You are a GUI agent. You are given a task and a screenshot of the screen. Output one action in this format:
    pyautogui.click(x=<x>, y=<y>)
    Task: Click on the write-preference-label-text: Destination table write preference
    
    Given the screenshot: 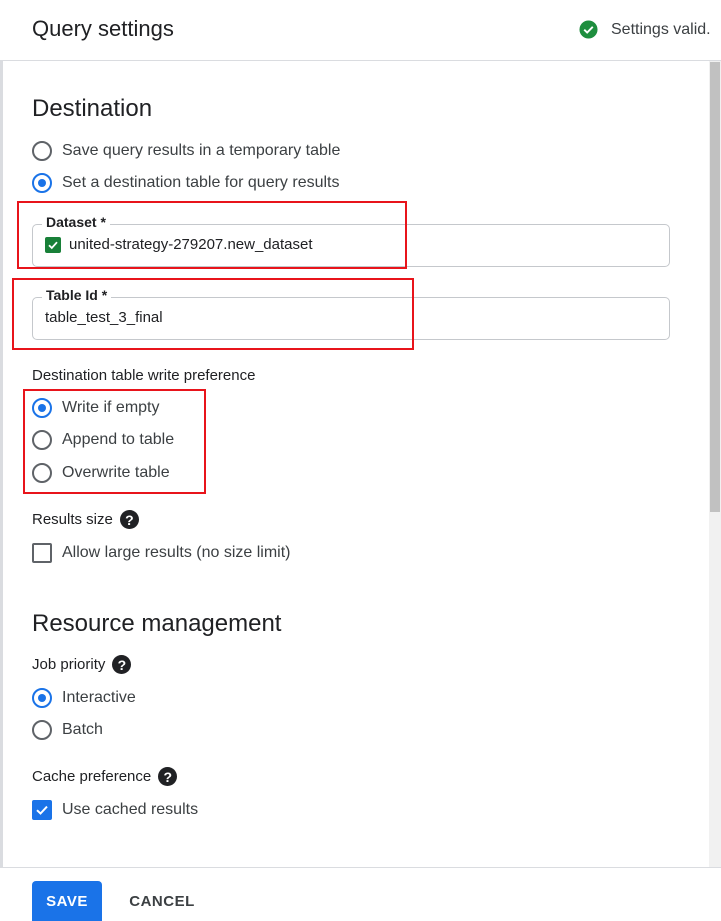 What is the action you would take?
    pyautogui.click(x=144, y=375)
    